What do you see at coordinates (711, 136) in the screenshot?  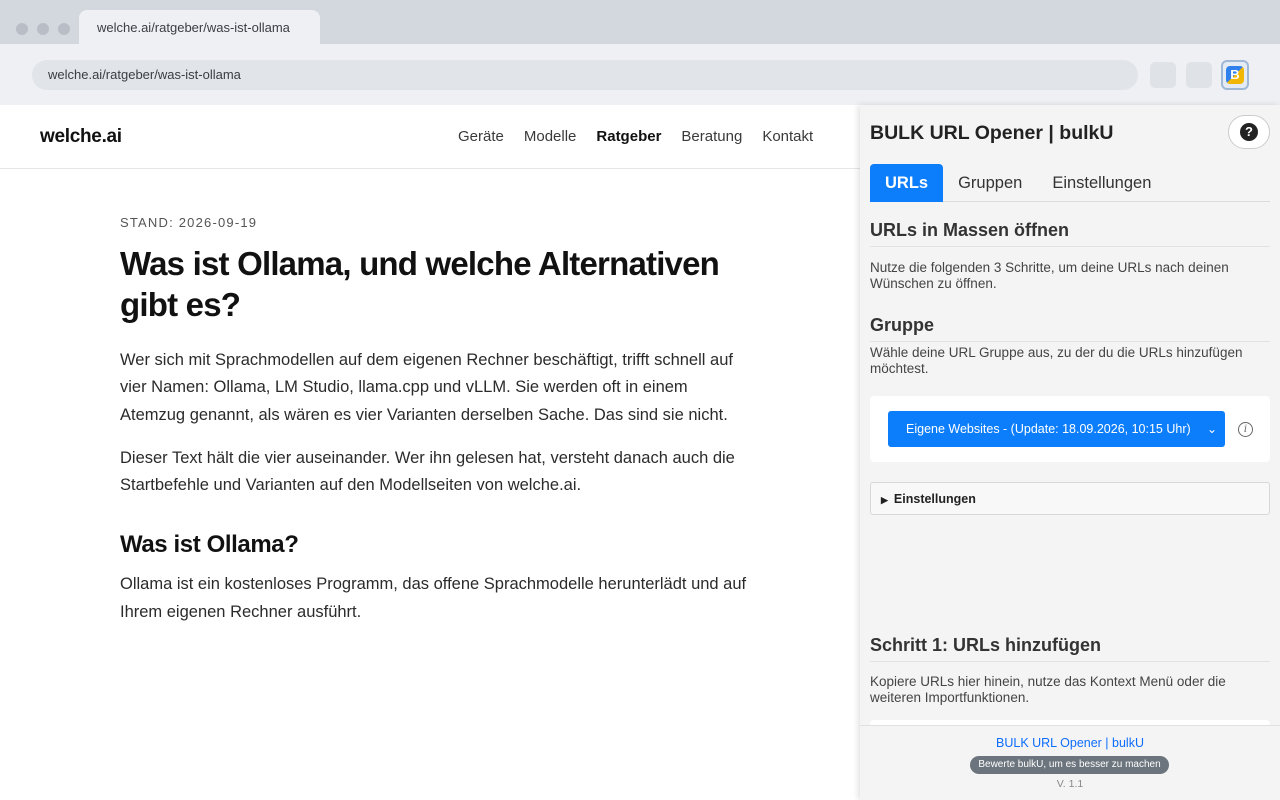 I see `nav-item-beratung: Beratung` at bounding box center [711, 136].